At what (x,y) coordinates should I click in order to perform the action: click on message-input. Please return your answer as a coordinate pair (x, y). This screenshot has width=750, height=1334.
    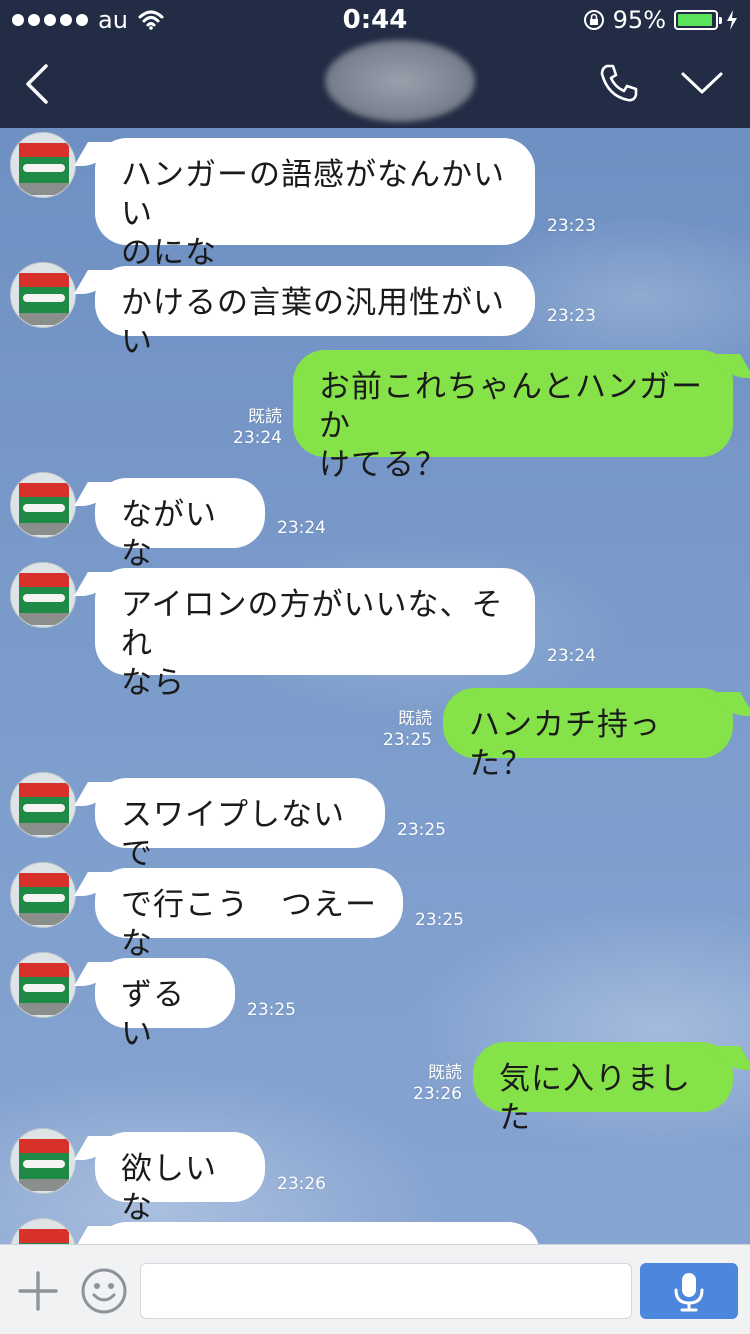
    Looking at the image, I should click on (386, 1291).